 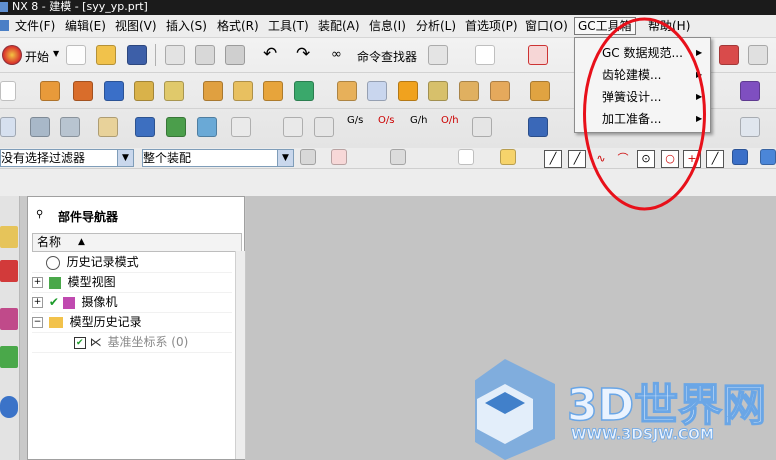 I want to click on rectangle-select-icon, so click(x=466, y=157).